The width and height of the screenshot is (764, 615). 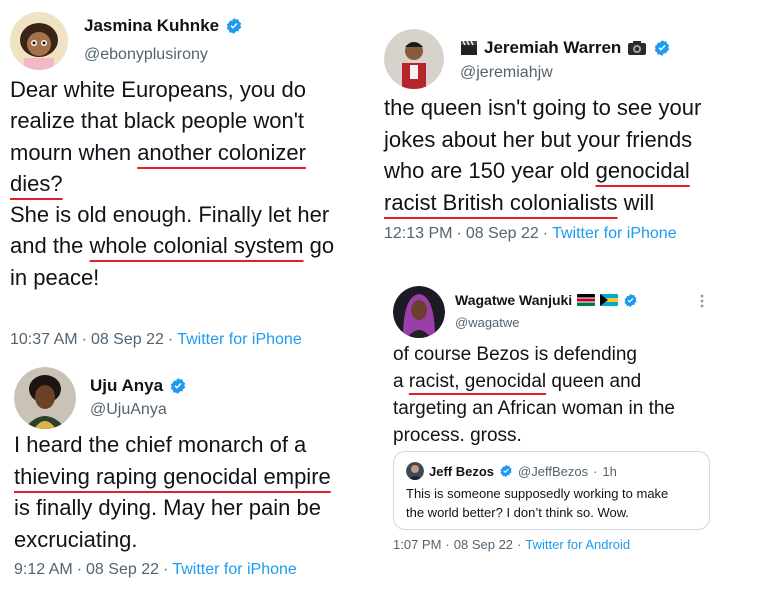 I want to click on quoted-tweet-header: Jeff Bezos @JeffBezos · 1h, so click(x=511, y=471).